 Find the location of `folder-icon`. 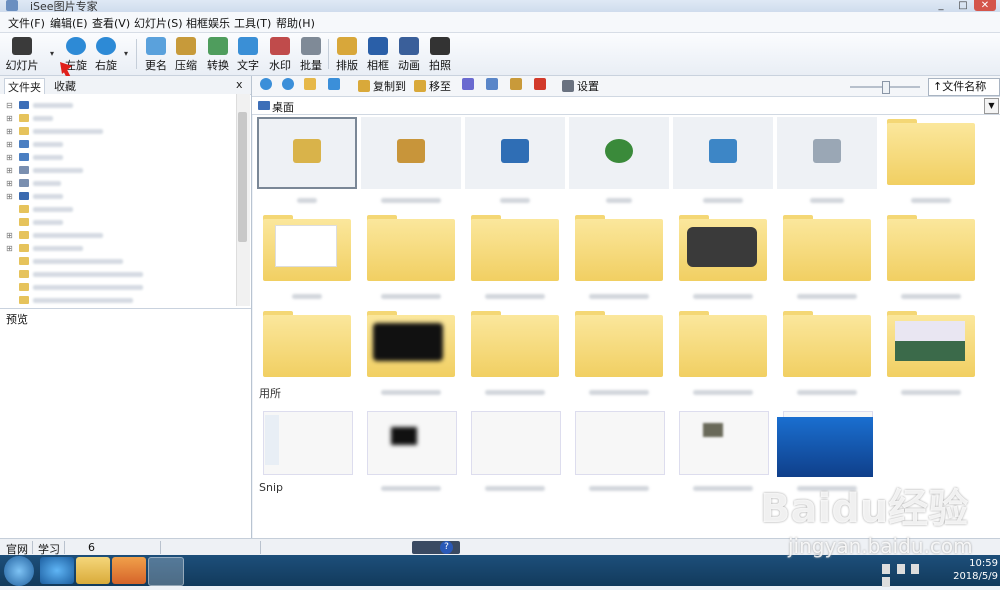

folder-icon is located at coordinates (827, 250).